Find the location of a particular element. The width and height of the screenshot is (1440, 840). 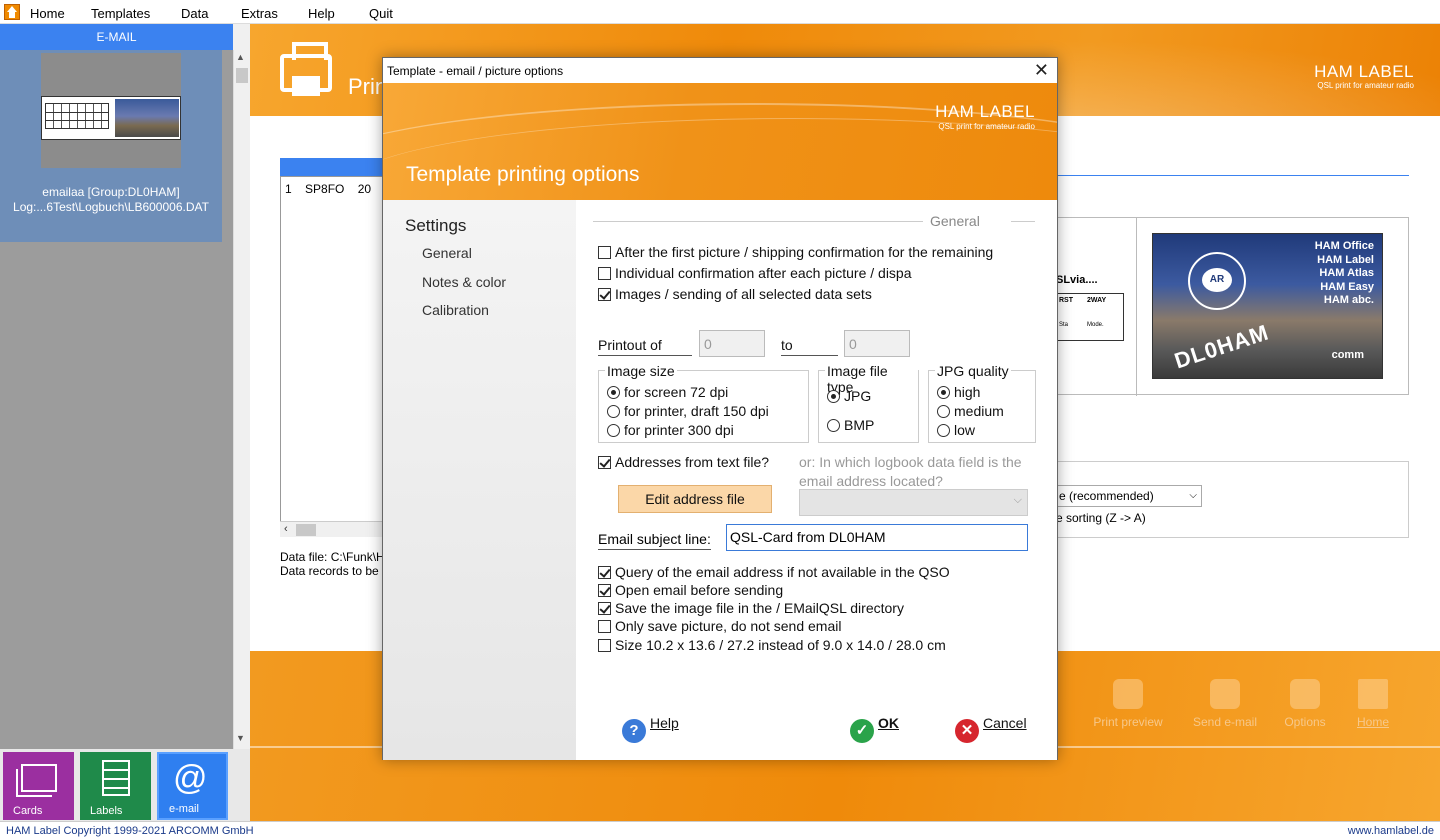

nav-item-calibration: Calibration is located at coordinates (455, 310).